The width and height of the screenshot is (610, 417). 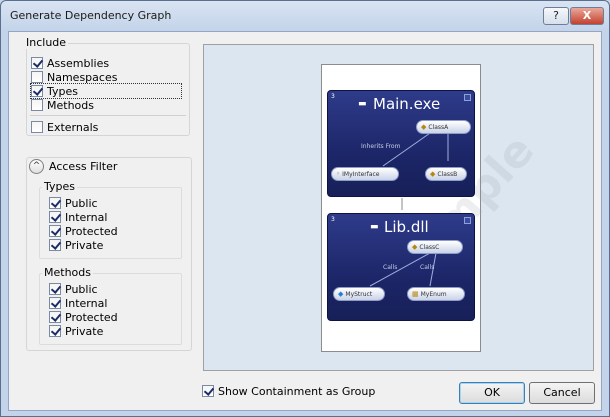 What do you see at coordinates (403, 269) in the screenshot?
I see `lib-edges` at bounding box center [403, 269].